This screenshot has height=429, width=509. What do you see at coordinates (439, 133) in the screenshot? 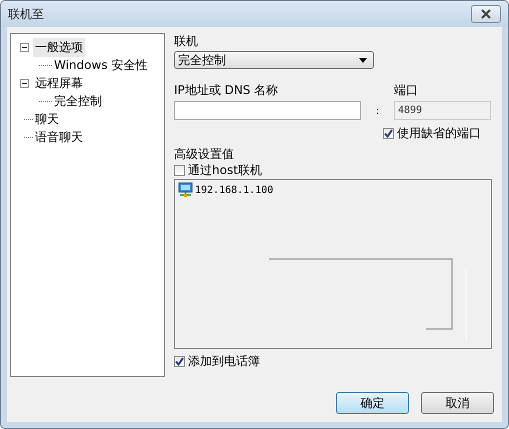
I see `checkbox-label: 使用缺省的端口` at bounding box center [439, 133].